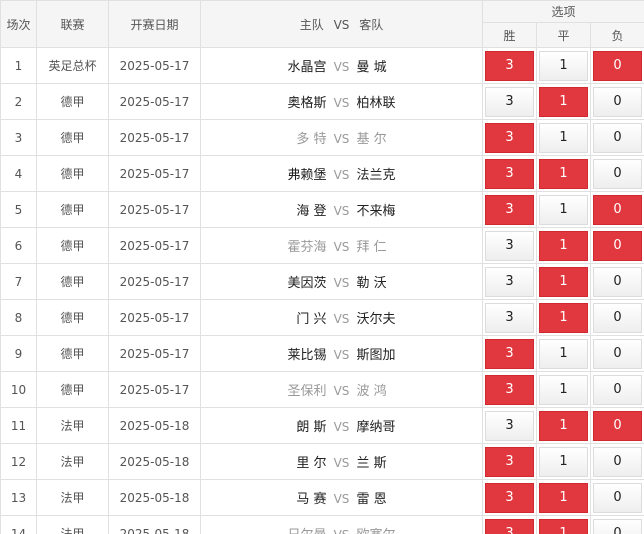 The height and width of the screenshot is (534, 644). What do you see at coordinates (18, 389) in the screenshot?
I see `match-no: 10` at bounding box center [18, 389].